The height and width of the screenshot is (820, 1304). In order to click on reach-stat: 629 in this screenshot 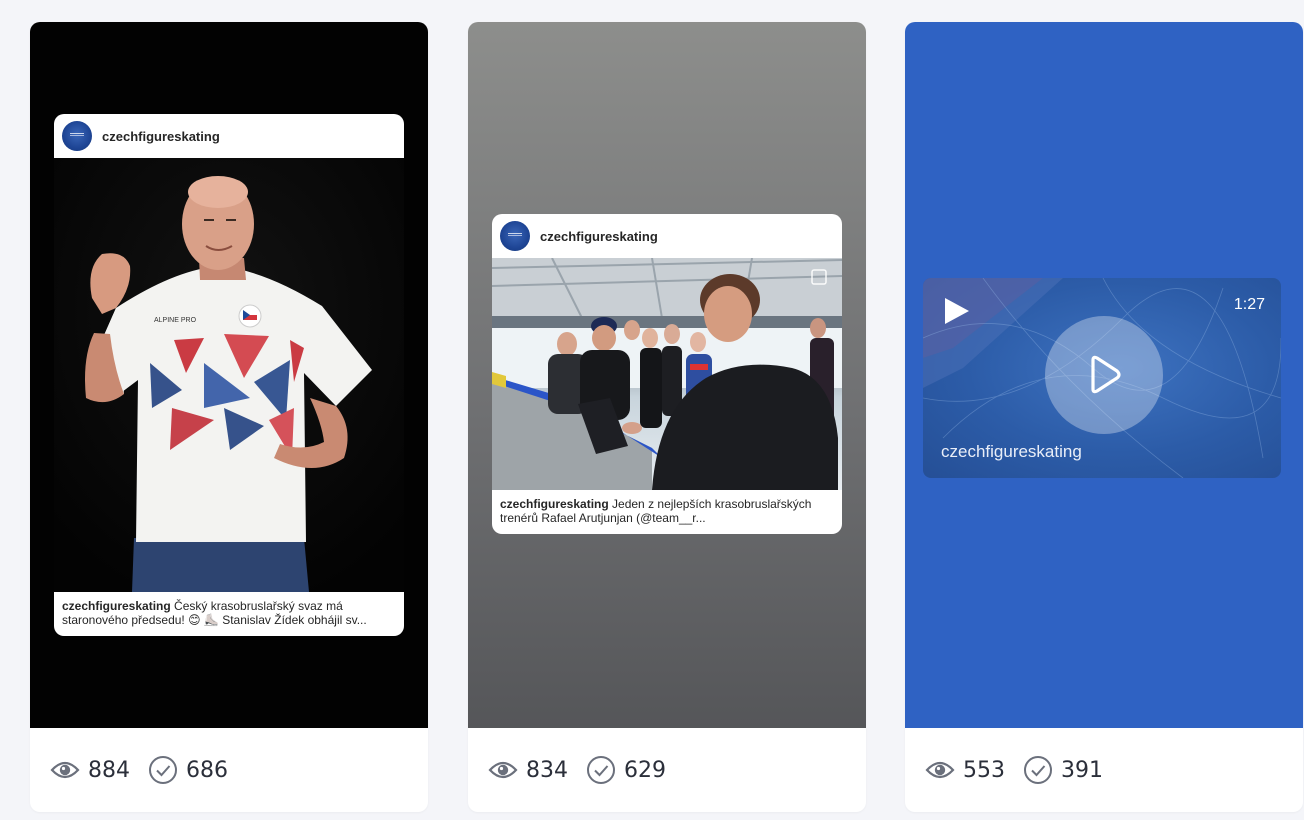, I will do `click(626, 770)`.